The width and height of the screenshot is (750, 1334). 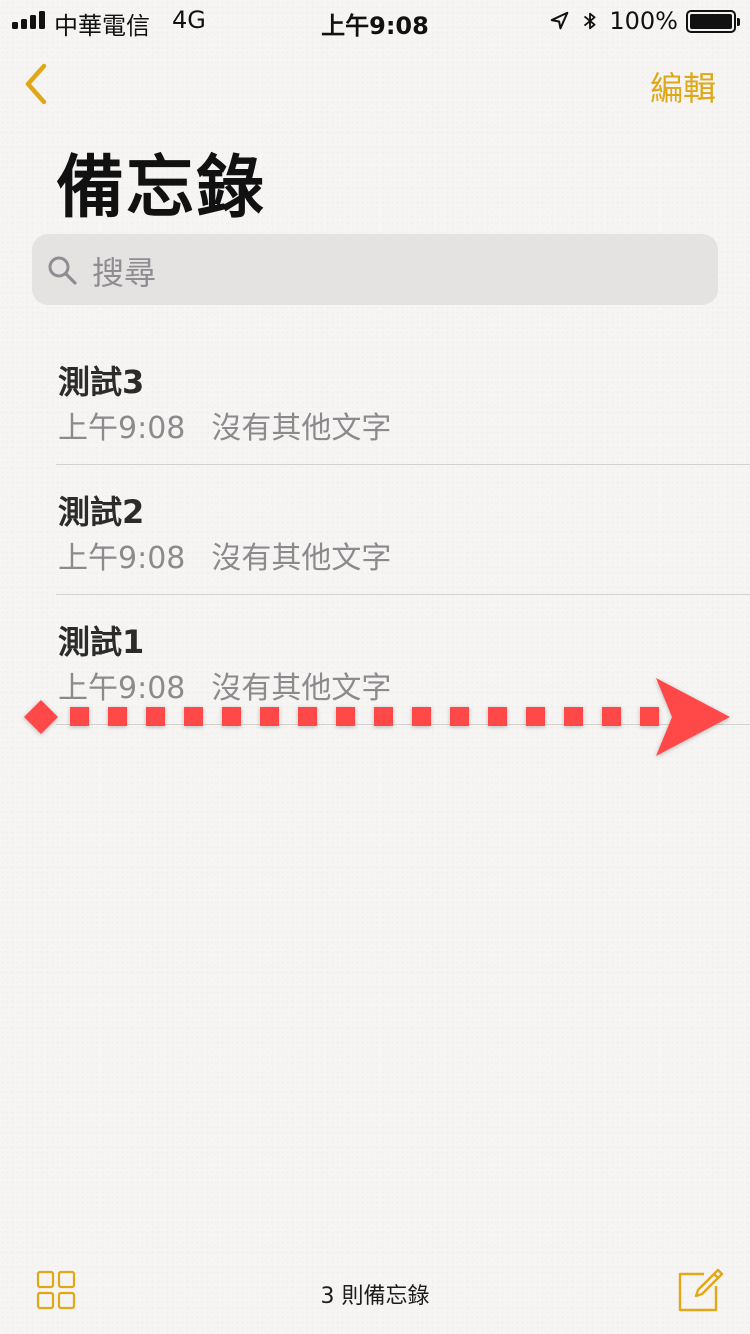 I want to click on note-title: 測試3, so click(x=101, y=382).